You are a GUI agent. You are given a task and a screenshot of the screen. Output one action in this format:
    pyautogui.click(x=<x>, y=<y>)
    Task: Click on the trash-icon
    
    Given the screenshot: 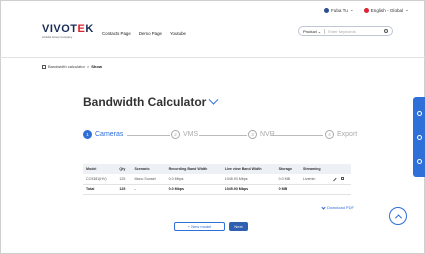 What is the action you would take?
    pyautogui.click(x=342, y=178)
    